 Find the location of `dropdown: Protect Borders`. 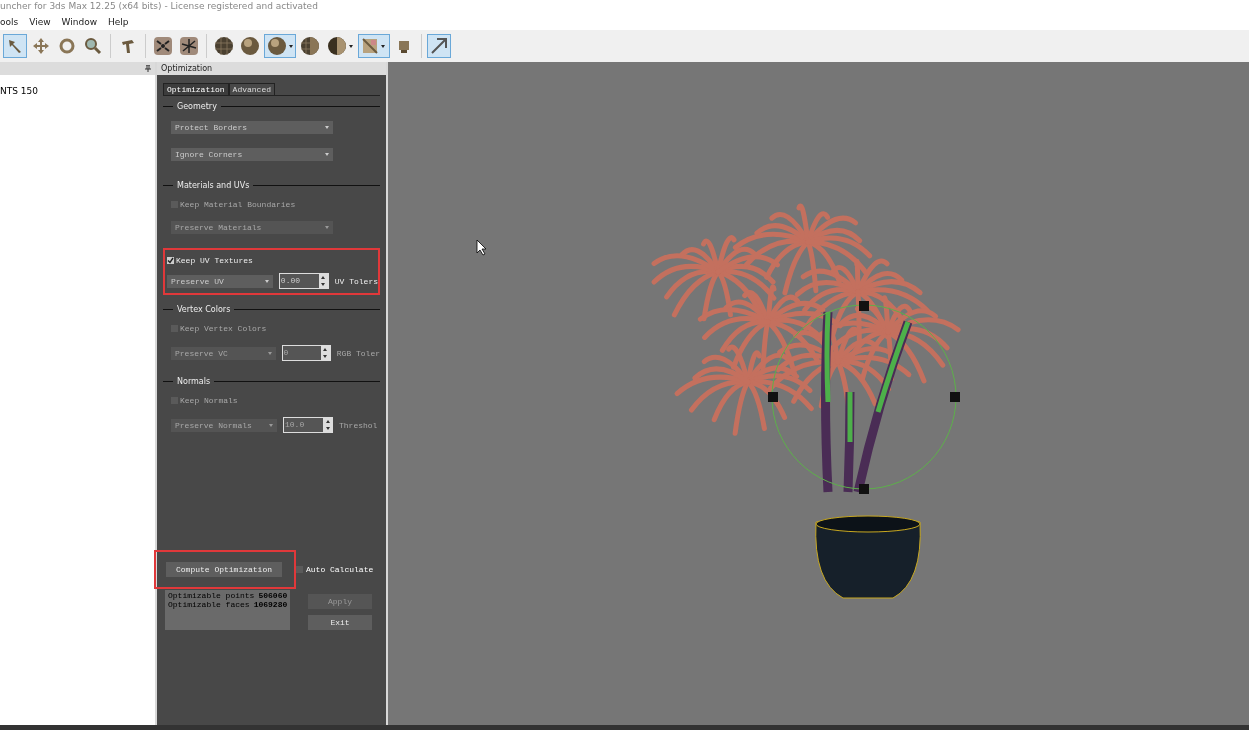

dropdown: Protect Borders is located at coordinates (252, 127).